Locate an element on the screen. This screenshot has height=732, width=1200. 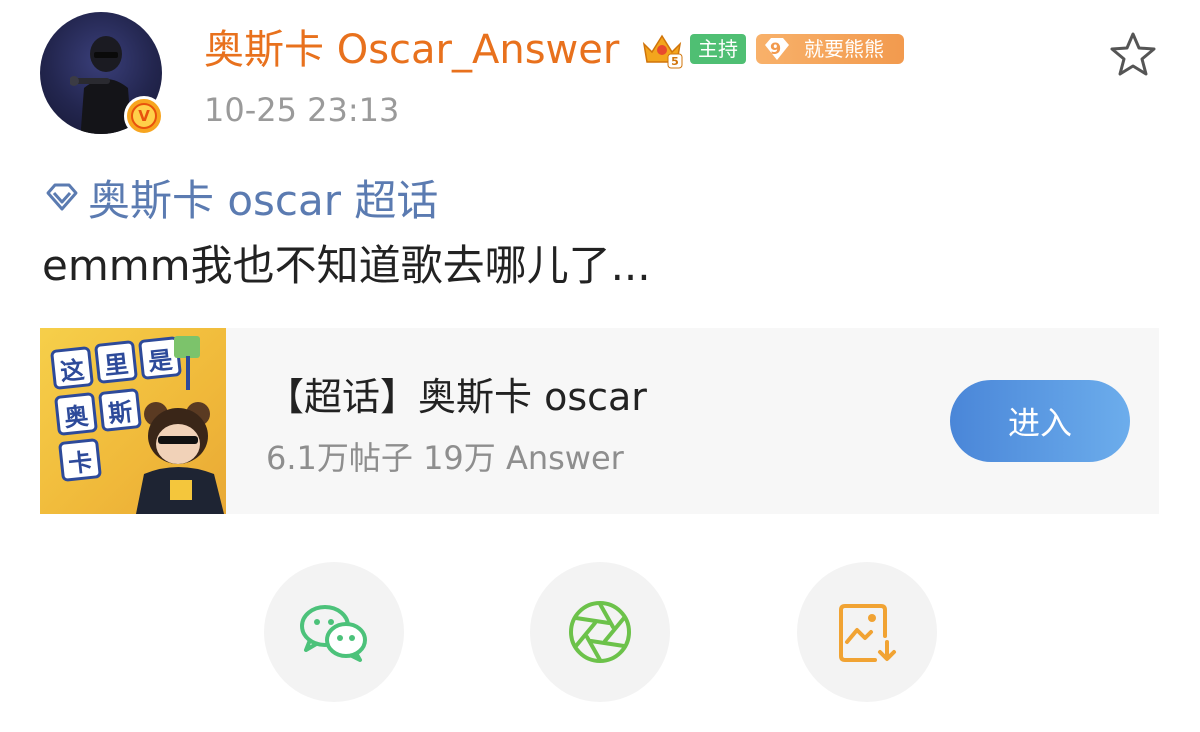
topic-link: 奥斯卡 oscar 超话 is located at coordinates (240, 197).